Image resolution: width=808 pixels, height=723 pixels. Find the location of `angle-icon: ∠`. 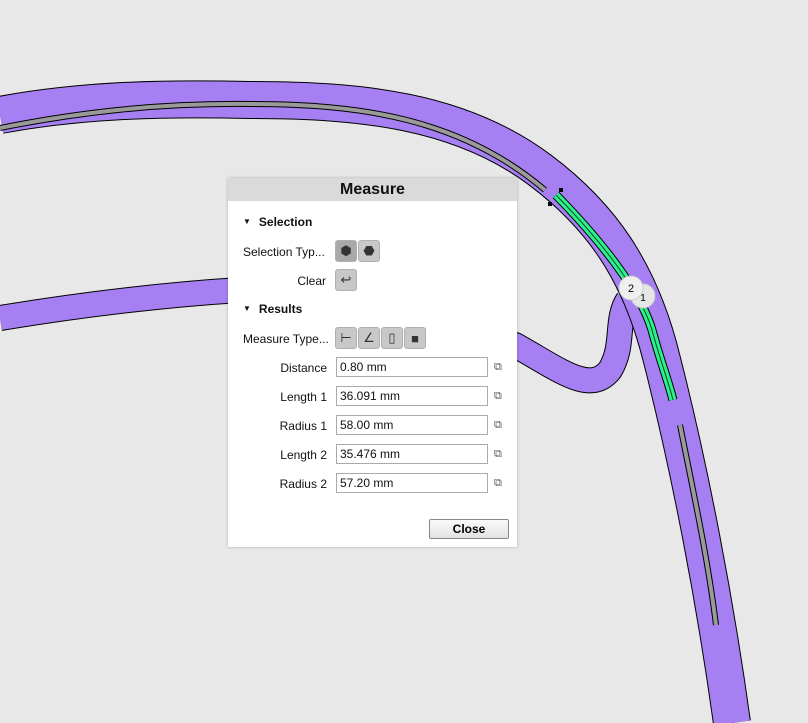

angle-icon: ∠ is located at coordinates (369, 337).